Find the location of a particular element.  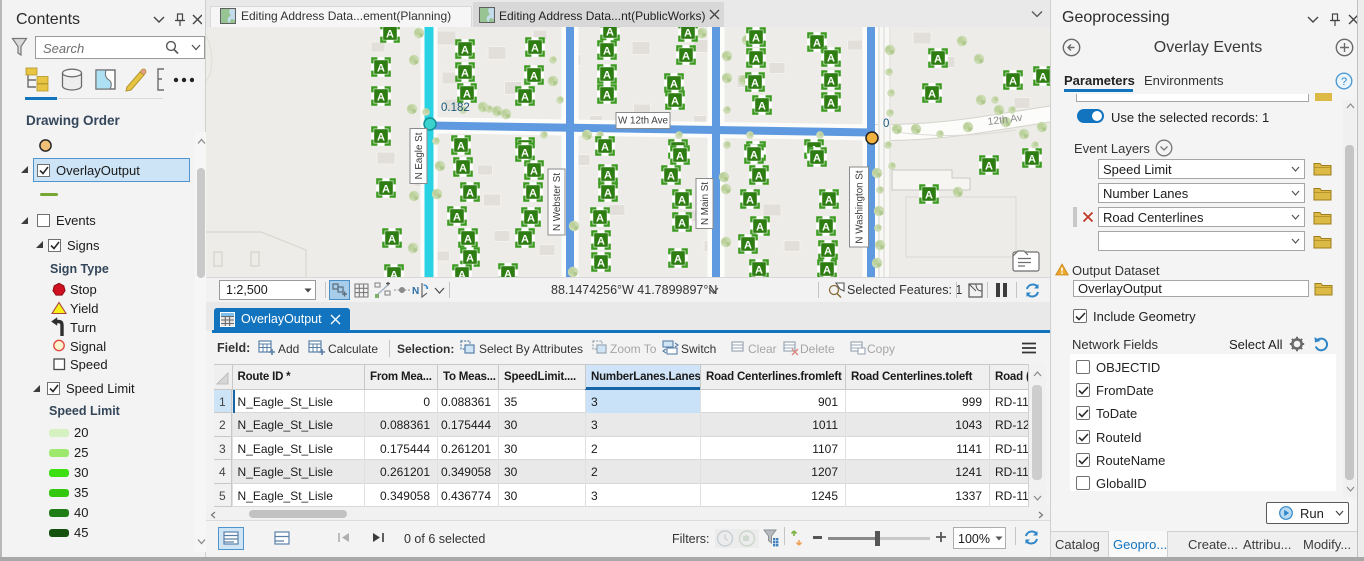

svg-text: N is located at coordinates (415, 291).